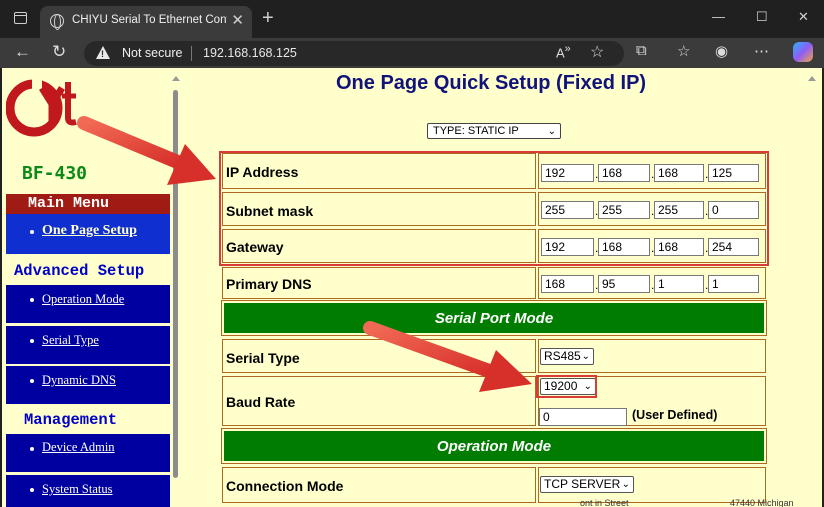 This screenshot has height=507, width=824. Describe the element at coordinates (191, 53) in the screenshot. I see `address-divider` at that location.